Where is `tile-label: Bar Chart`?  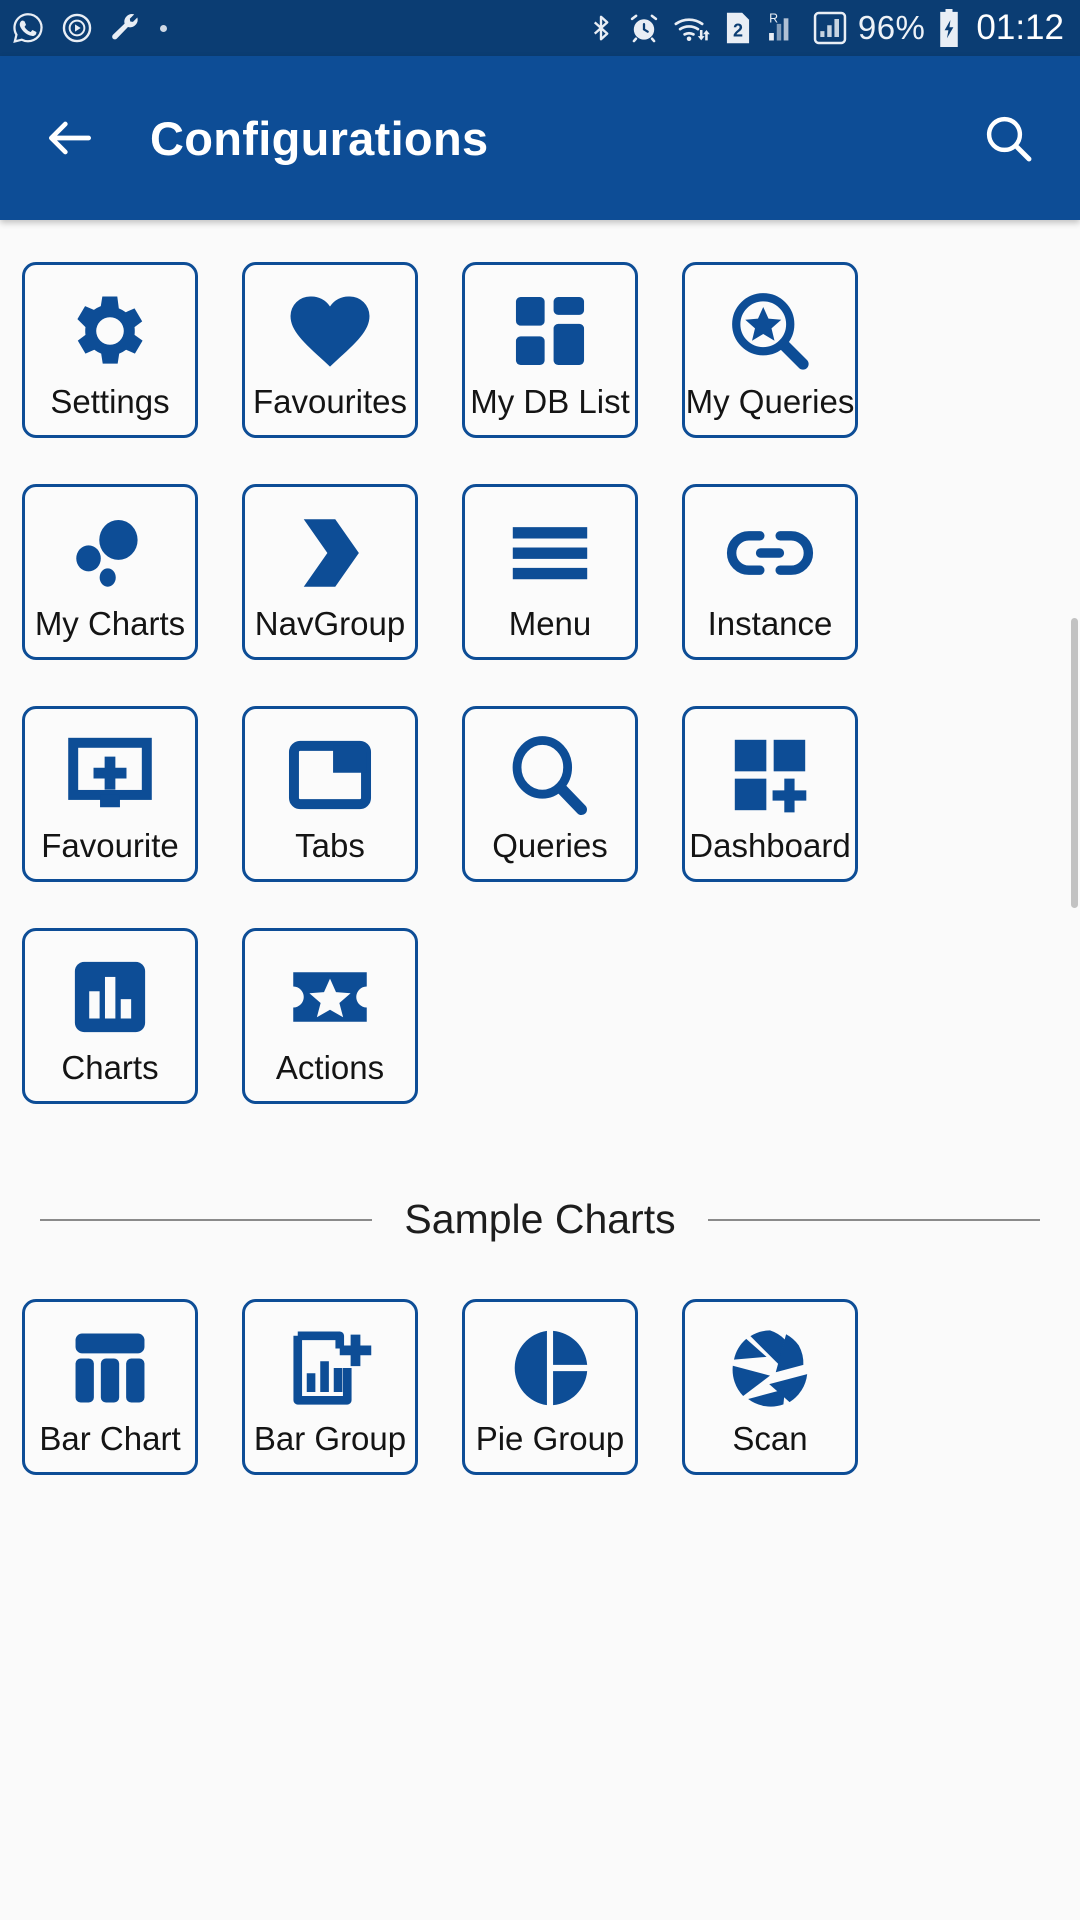 tile-label: Bar Chart is located at coordinates (110, 1438).